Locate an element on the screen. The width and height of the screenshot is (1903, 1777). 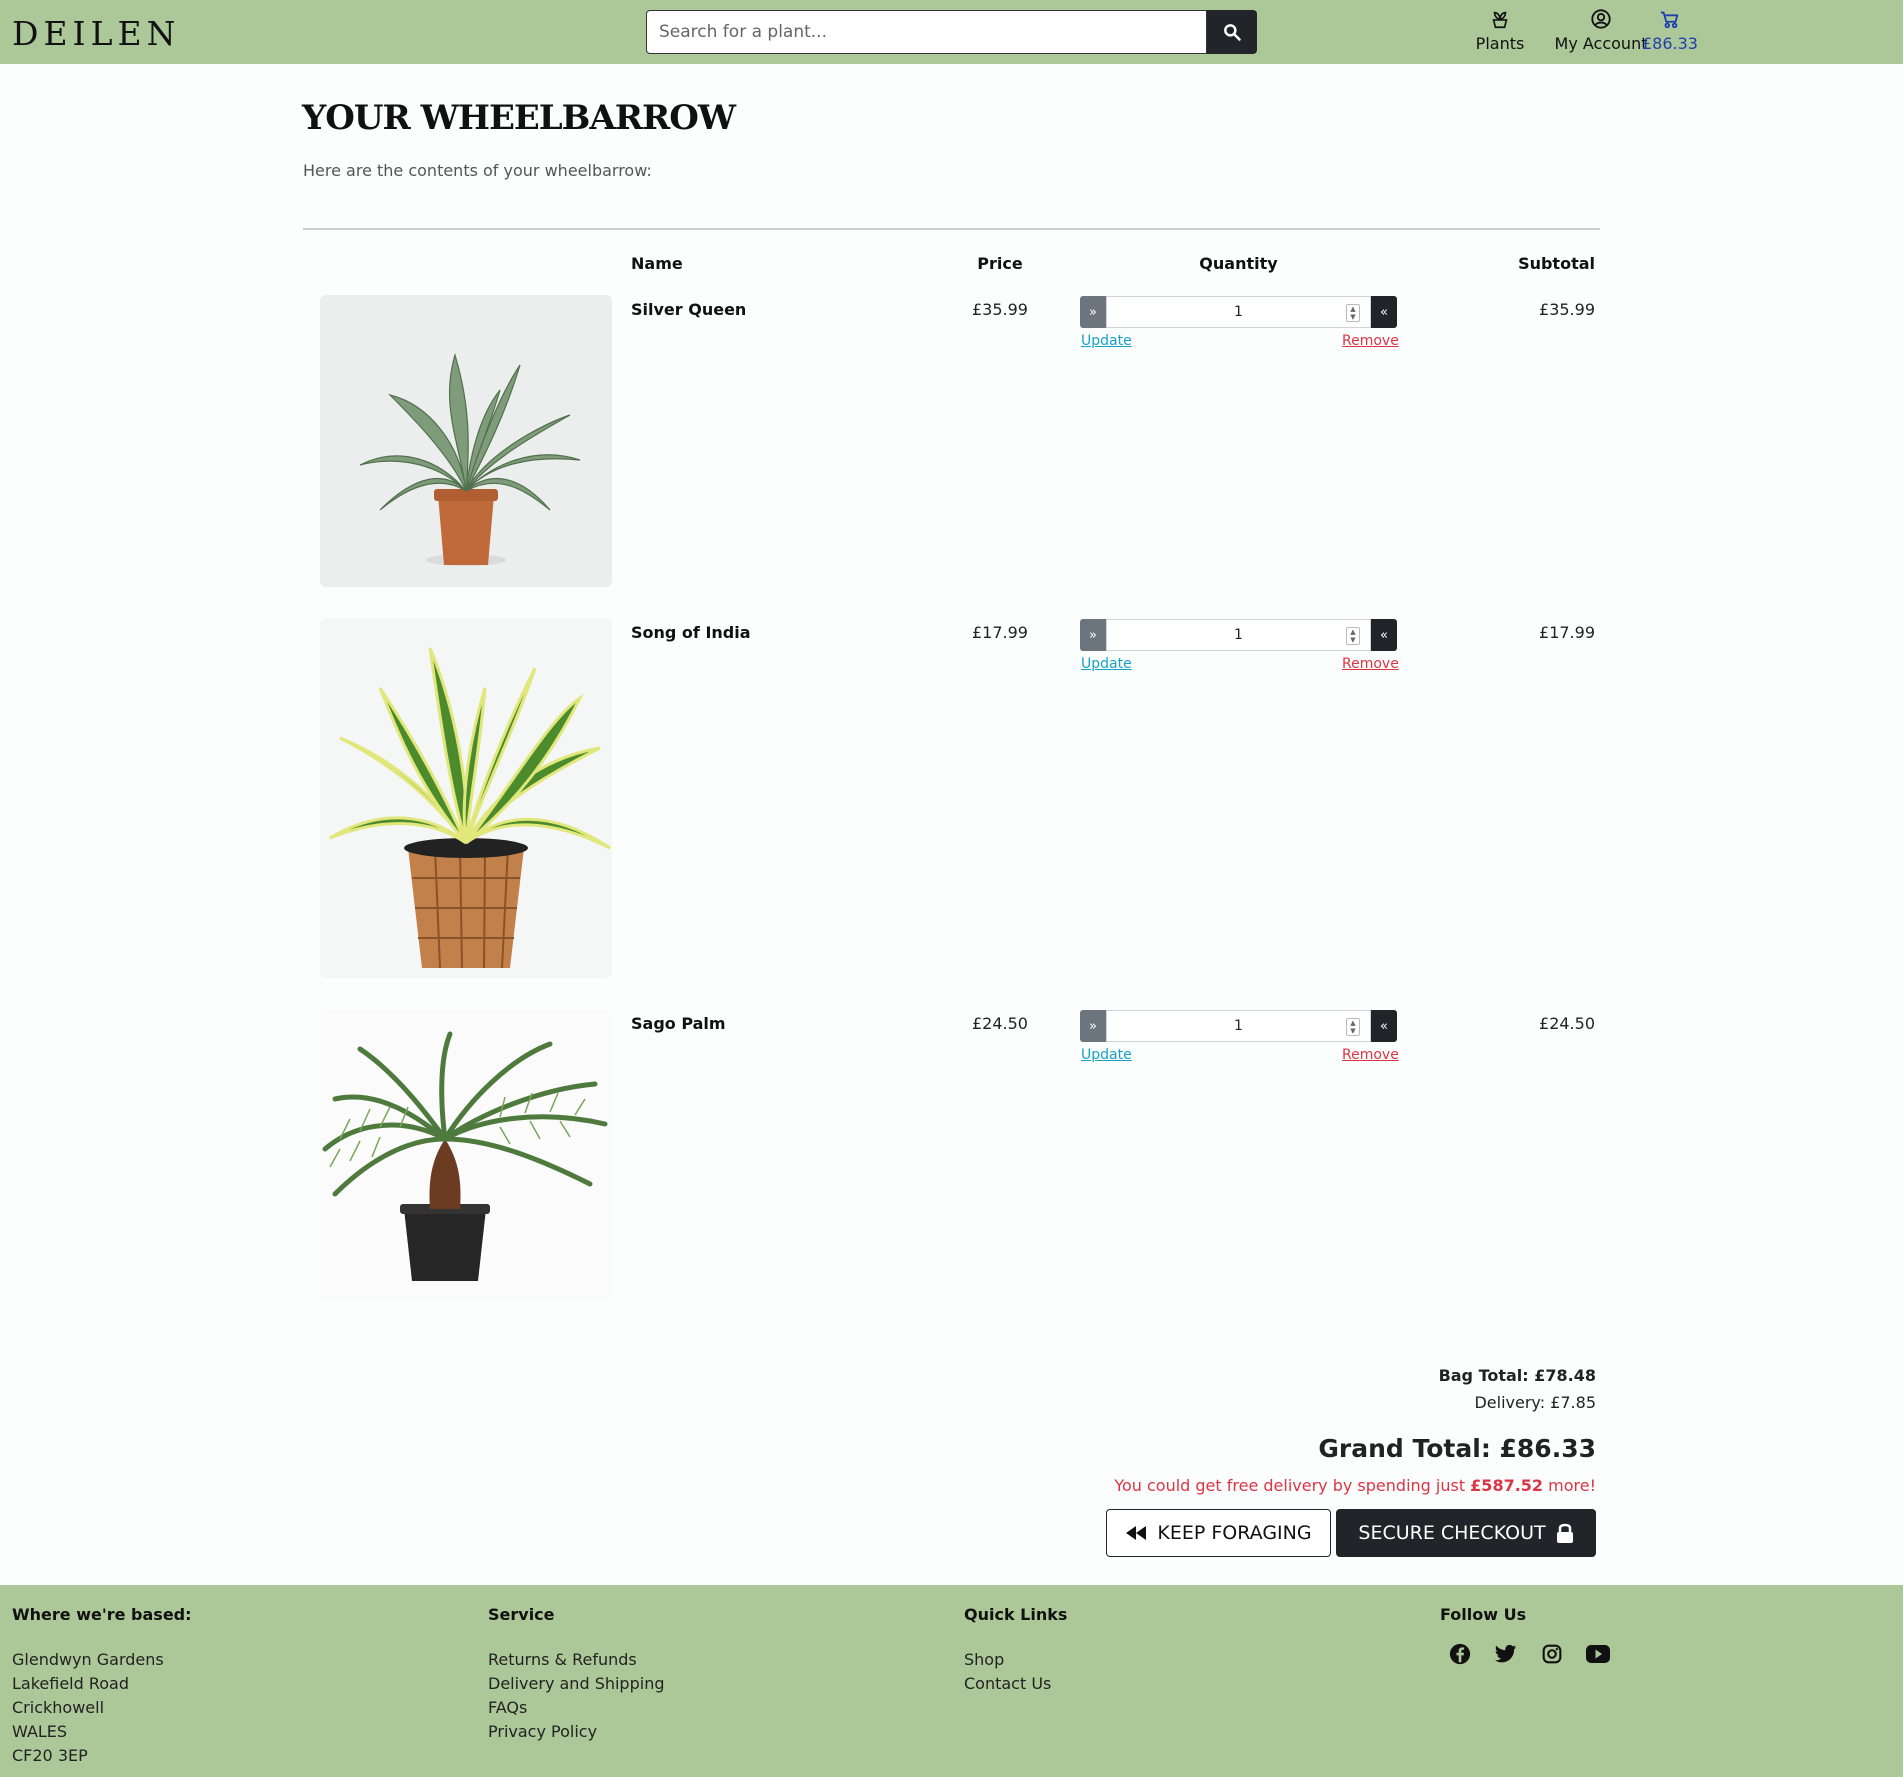
search-icon is located at coordinates (1232, 32).